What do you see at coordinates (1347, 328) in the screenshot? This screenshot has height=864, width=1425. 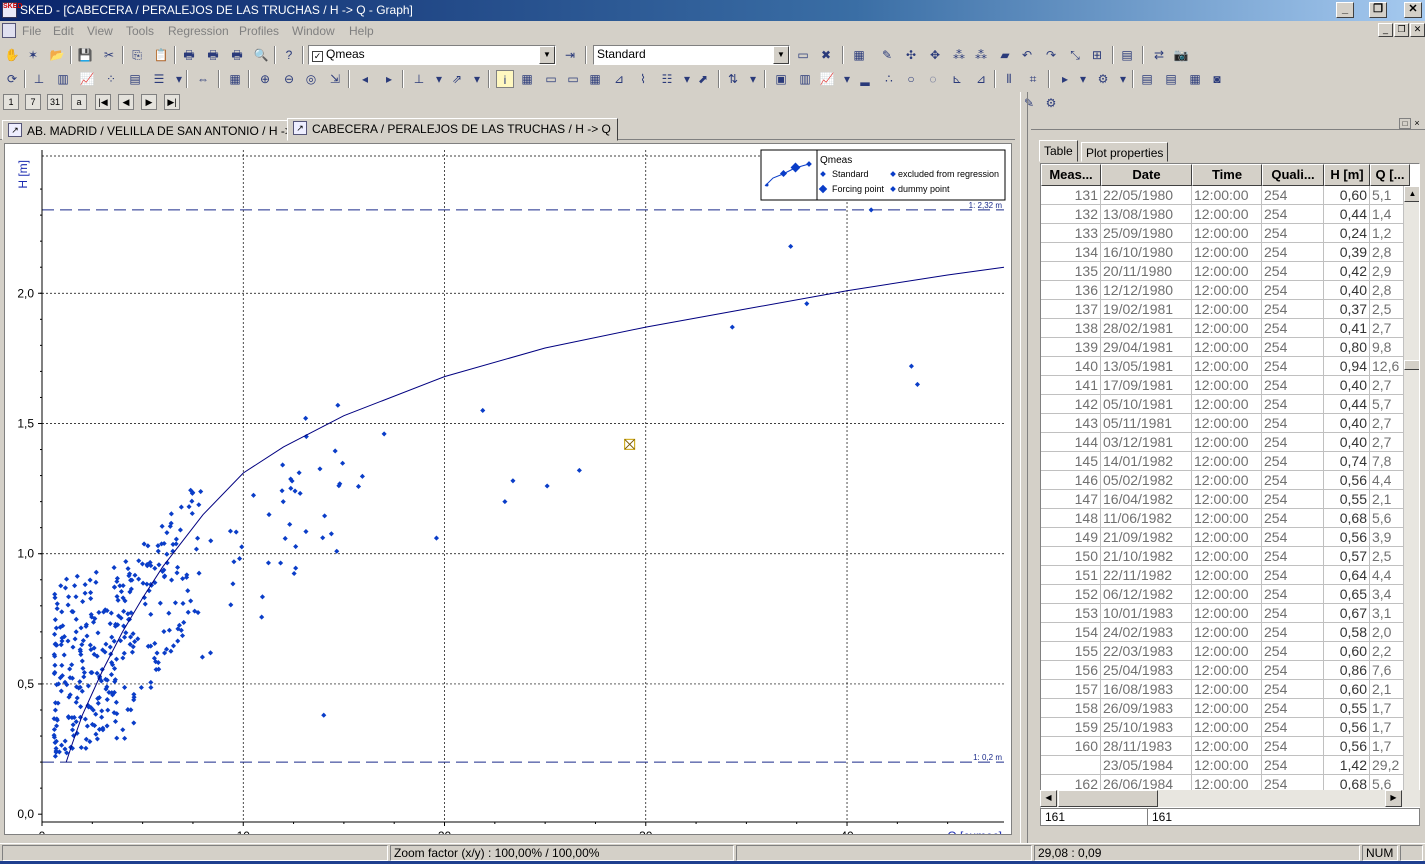 I see `table-cell: 0,41` at bounding box center [1347, 328].